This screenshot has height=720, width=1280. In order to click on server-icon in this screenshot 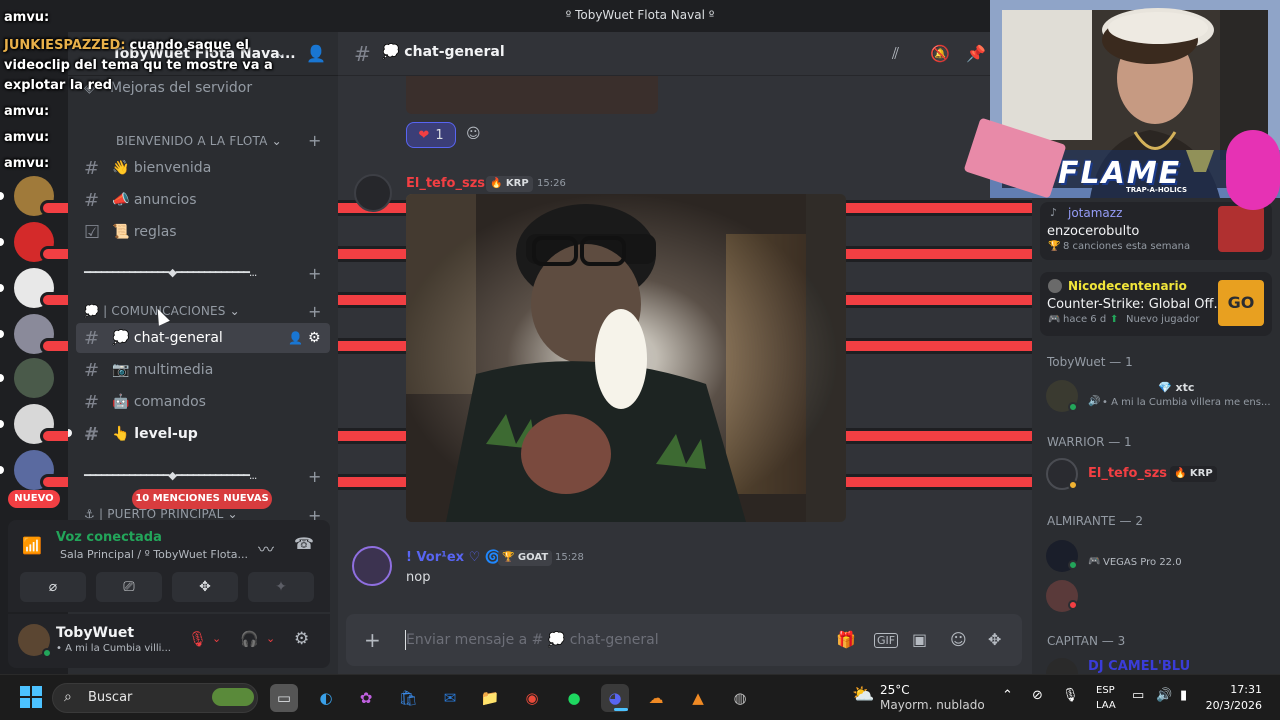, I will do `click(34, 378)`.